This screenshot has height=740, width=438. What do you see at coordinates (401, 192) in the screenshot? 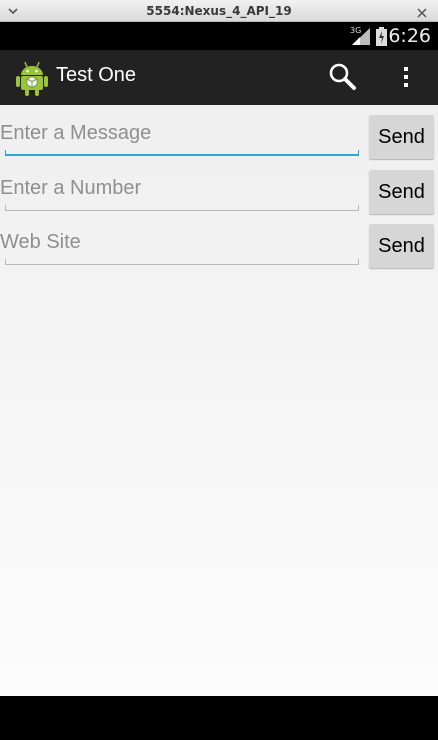
I see `send-number-button: Send` at bounding box center [401, 192].